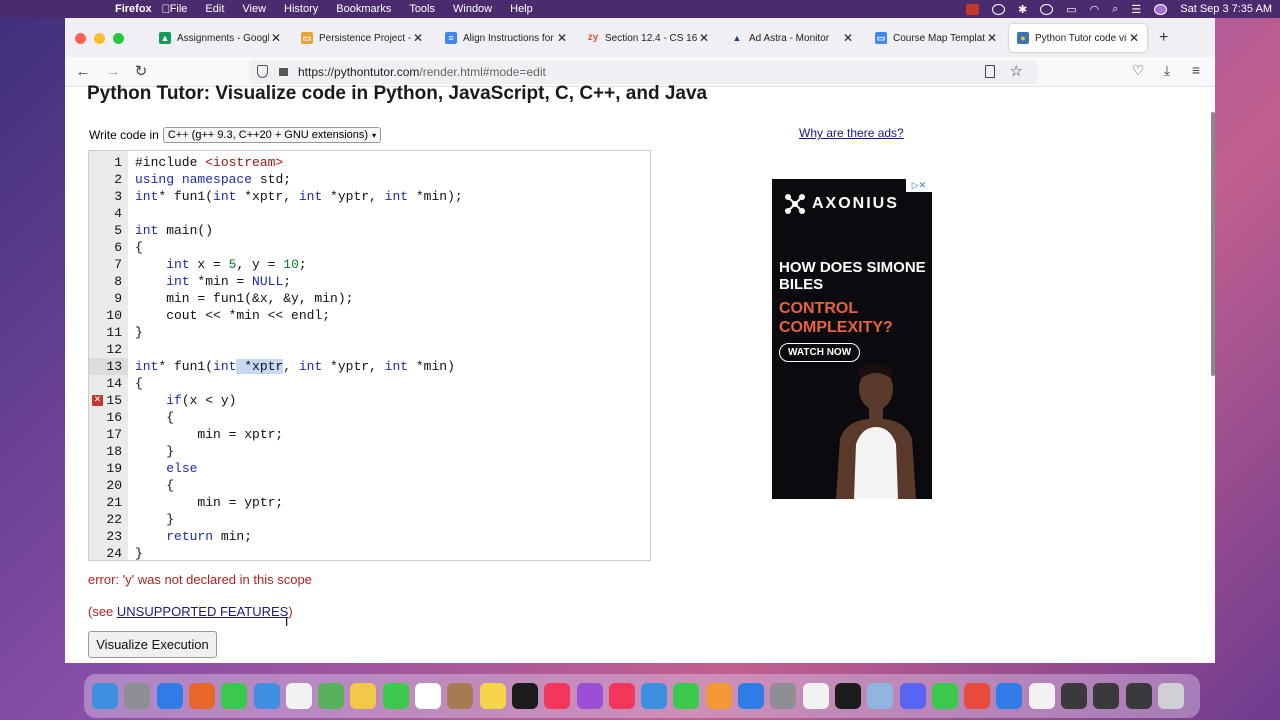 This screenshot has width=1280, height=720. I want to click on textedit-icon, so click(815, 696).